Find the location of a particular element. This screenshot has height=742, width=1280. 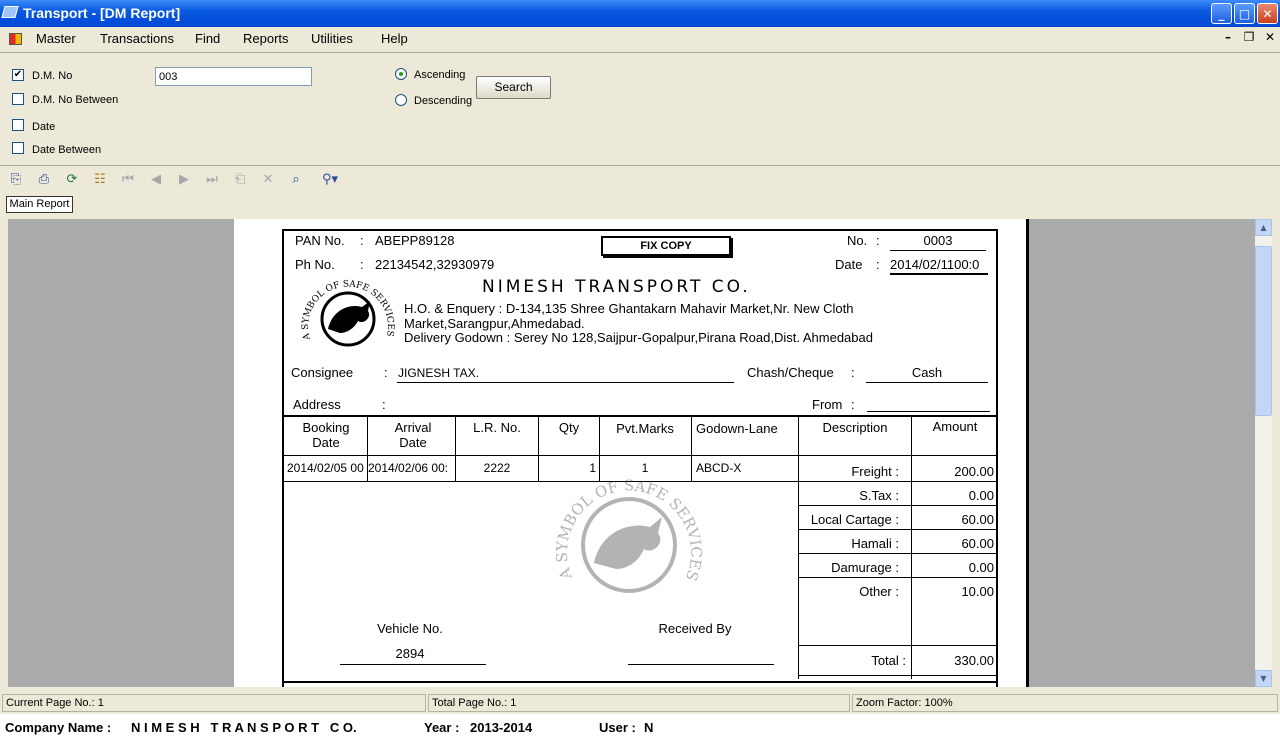

group-tree-icon: ☷ is located at coordinates (100, 180).